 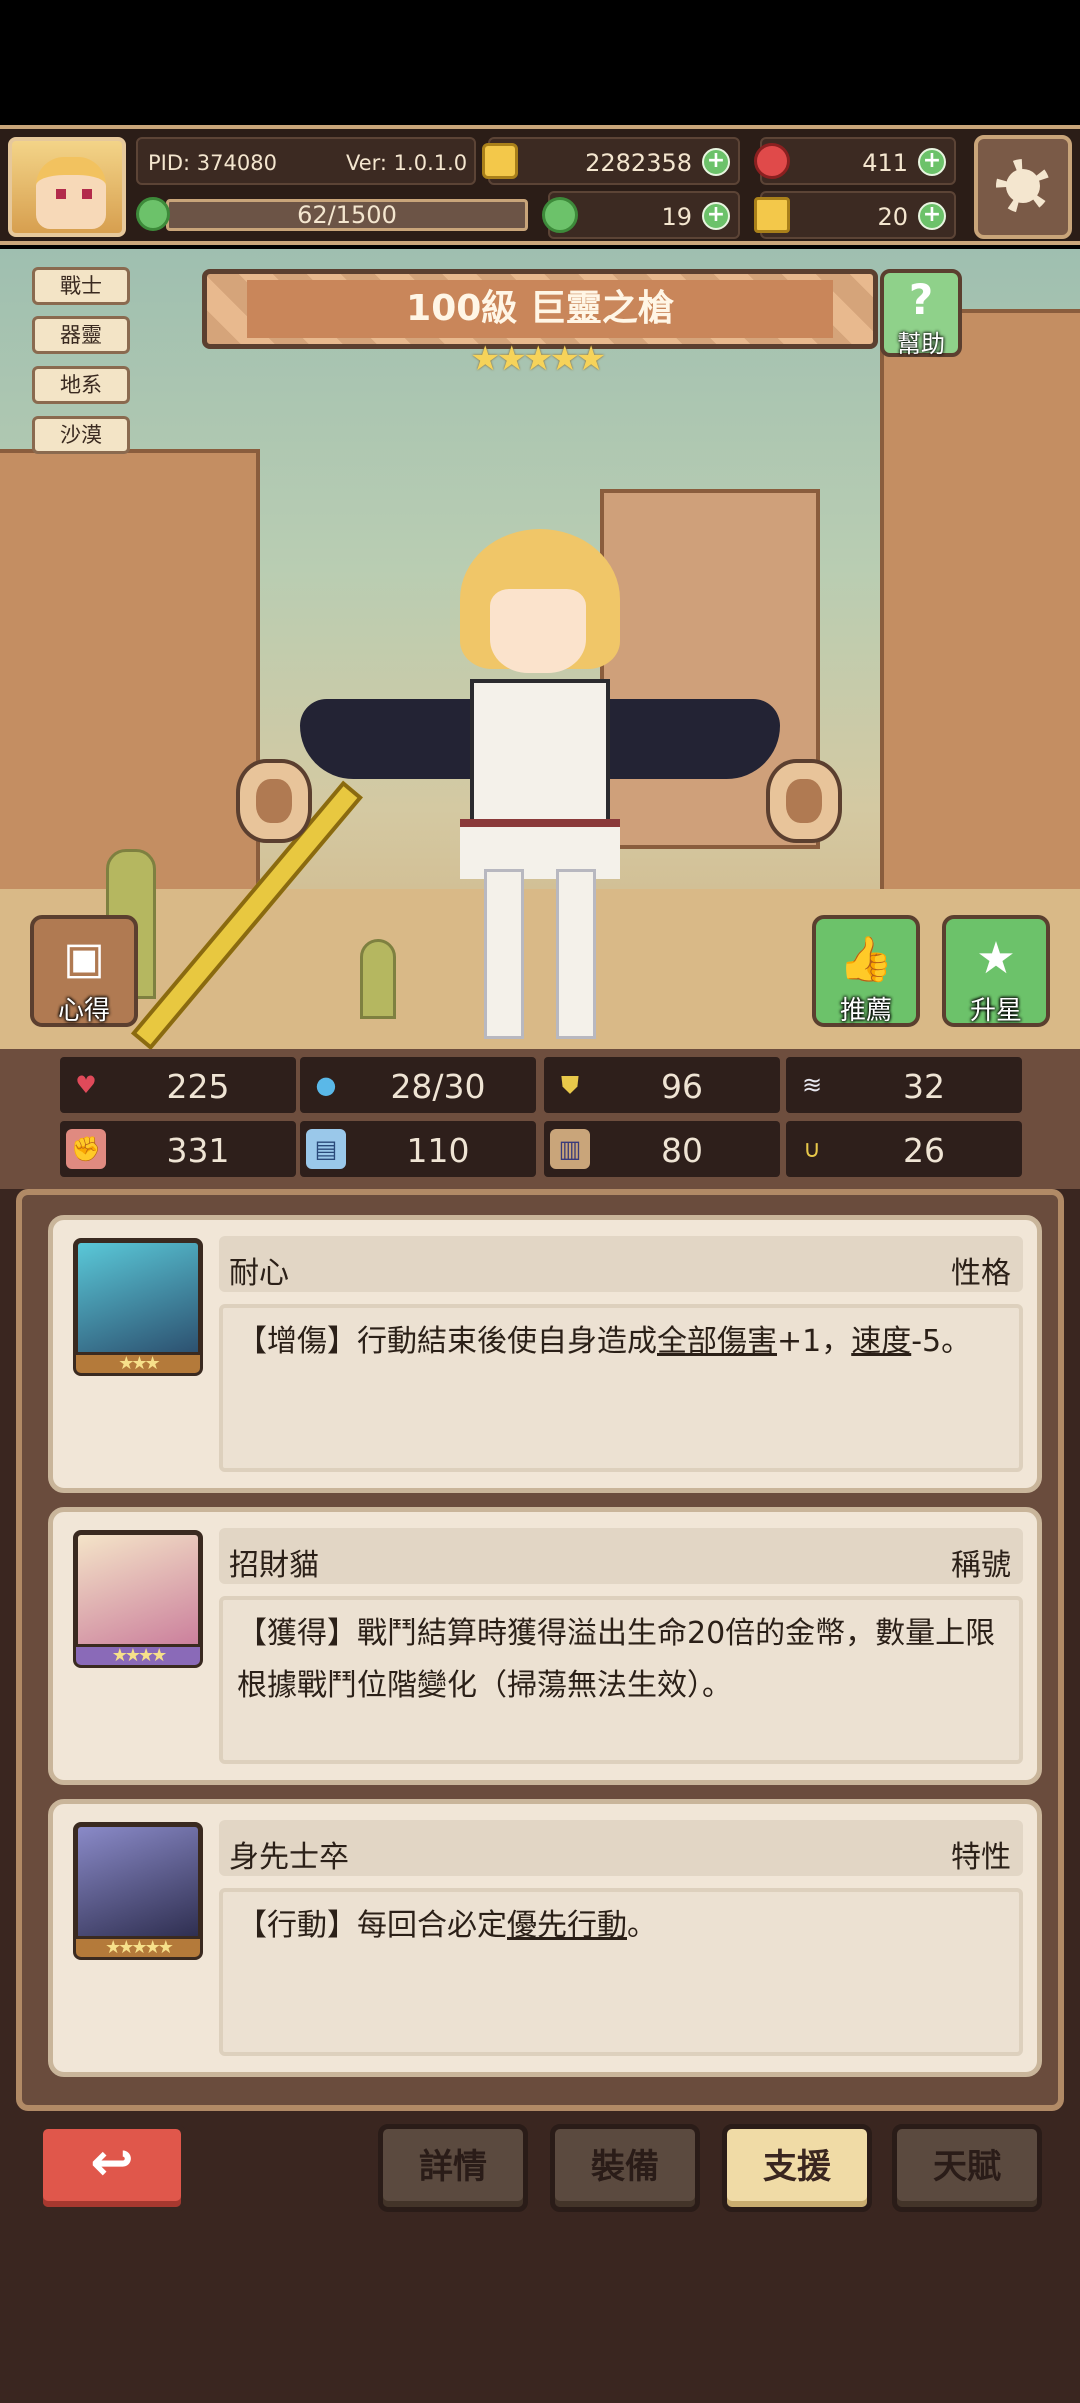 I want to click on skill-name: 招財貓, so click(x=274, y=1565).